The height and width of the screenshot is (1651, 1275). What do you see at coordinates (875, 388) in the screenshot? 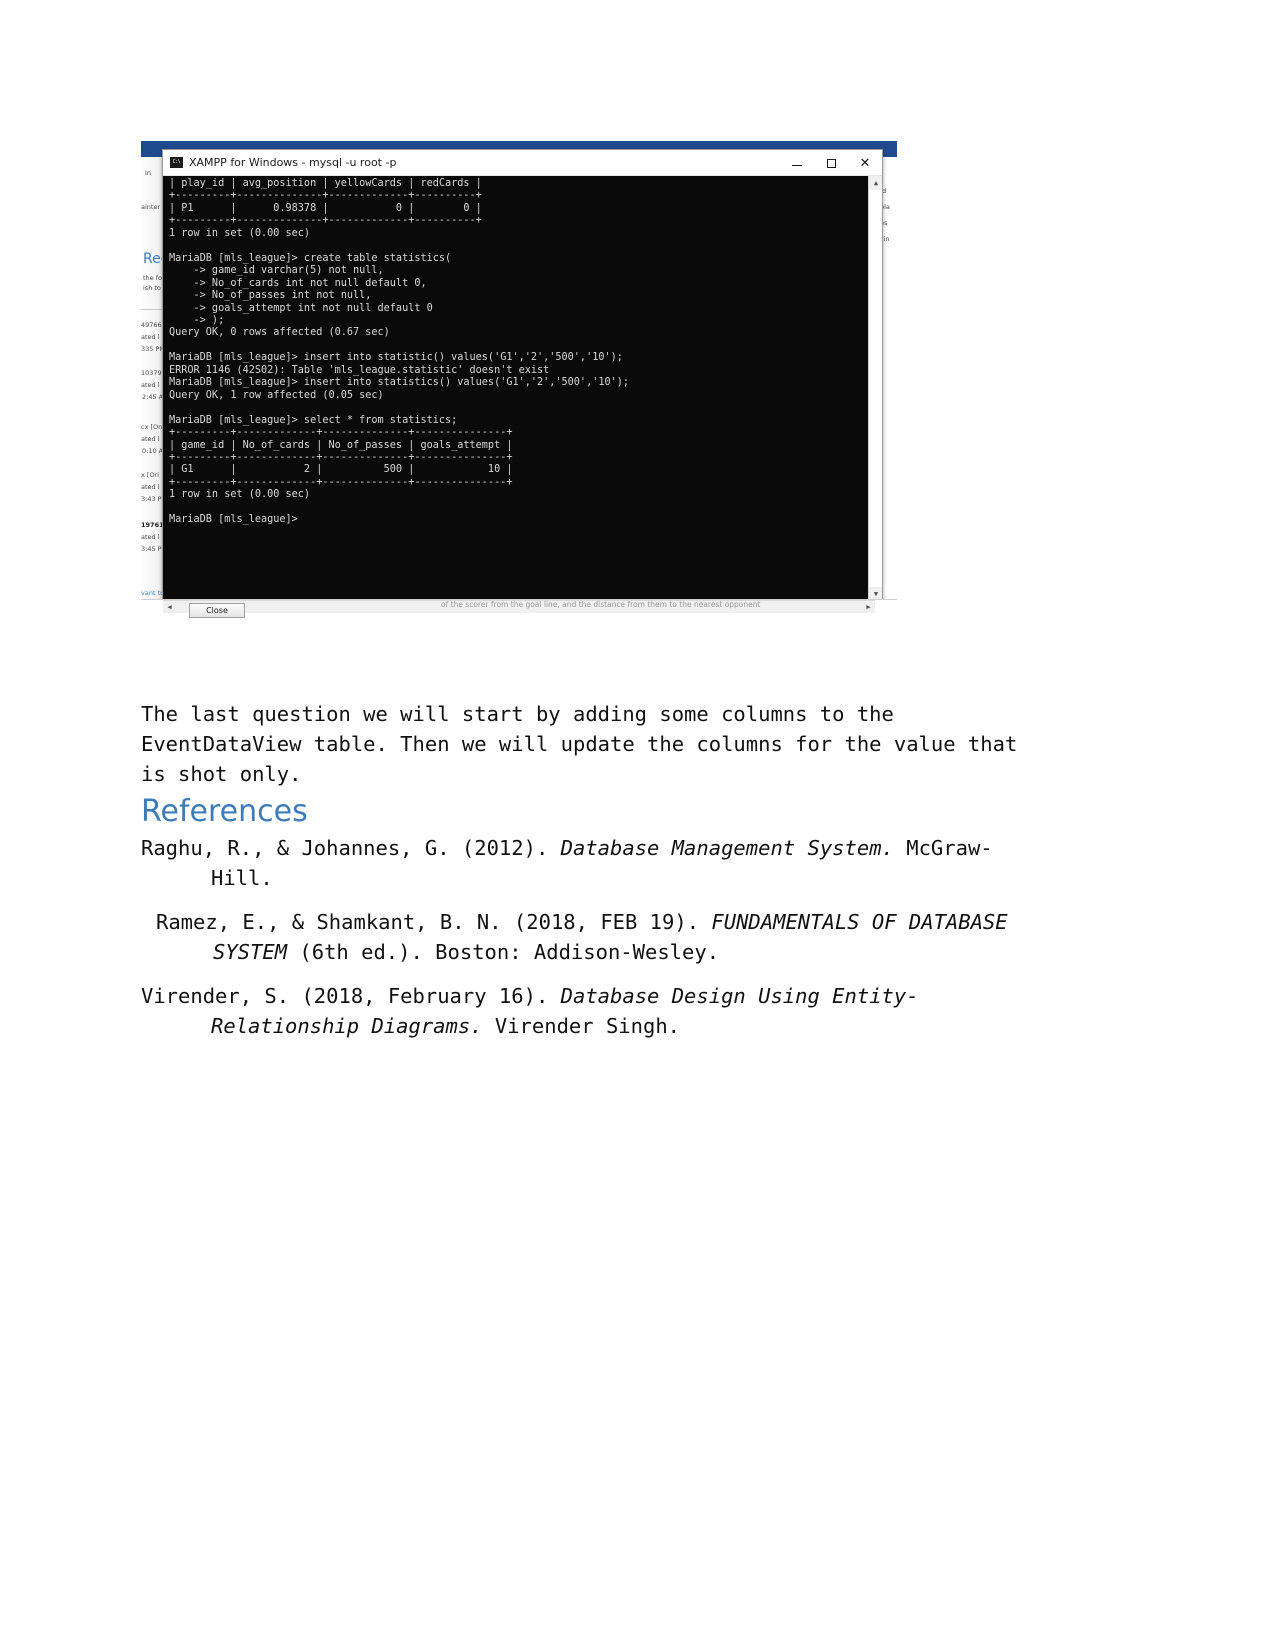
I see `terminal-vertical-scrollbar: ▲ ▼` at bounding box center [875, 388].